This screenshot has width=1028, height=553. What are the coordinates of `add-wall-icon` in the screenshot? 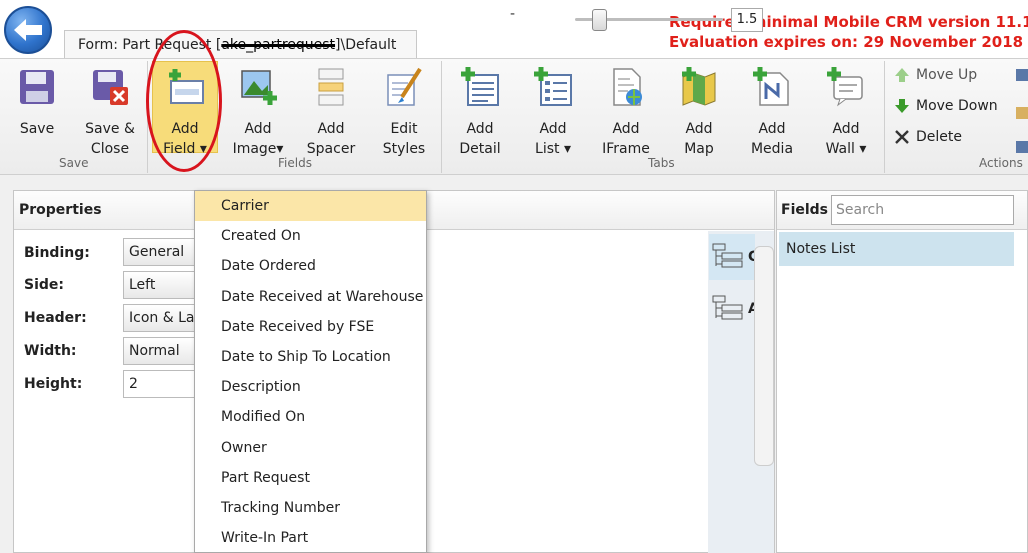 It's located at (845, 87).